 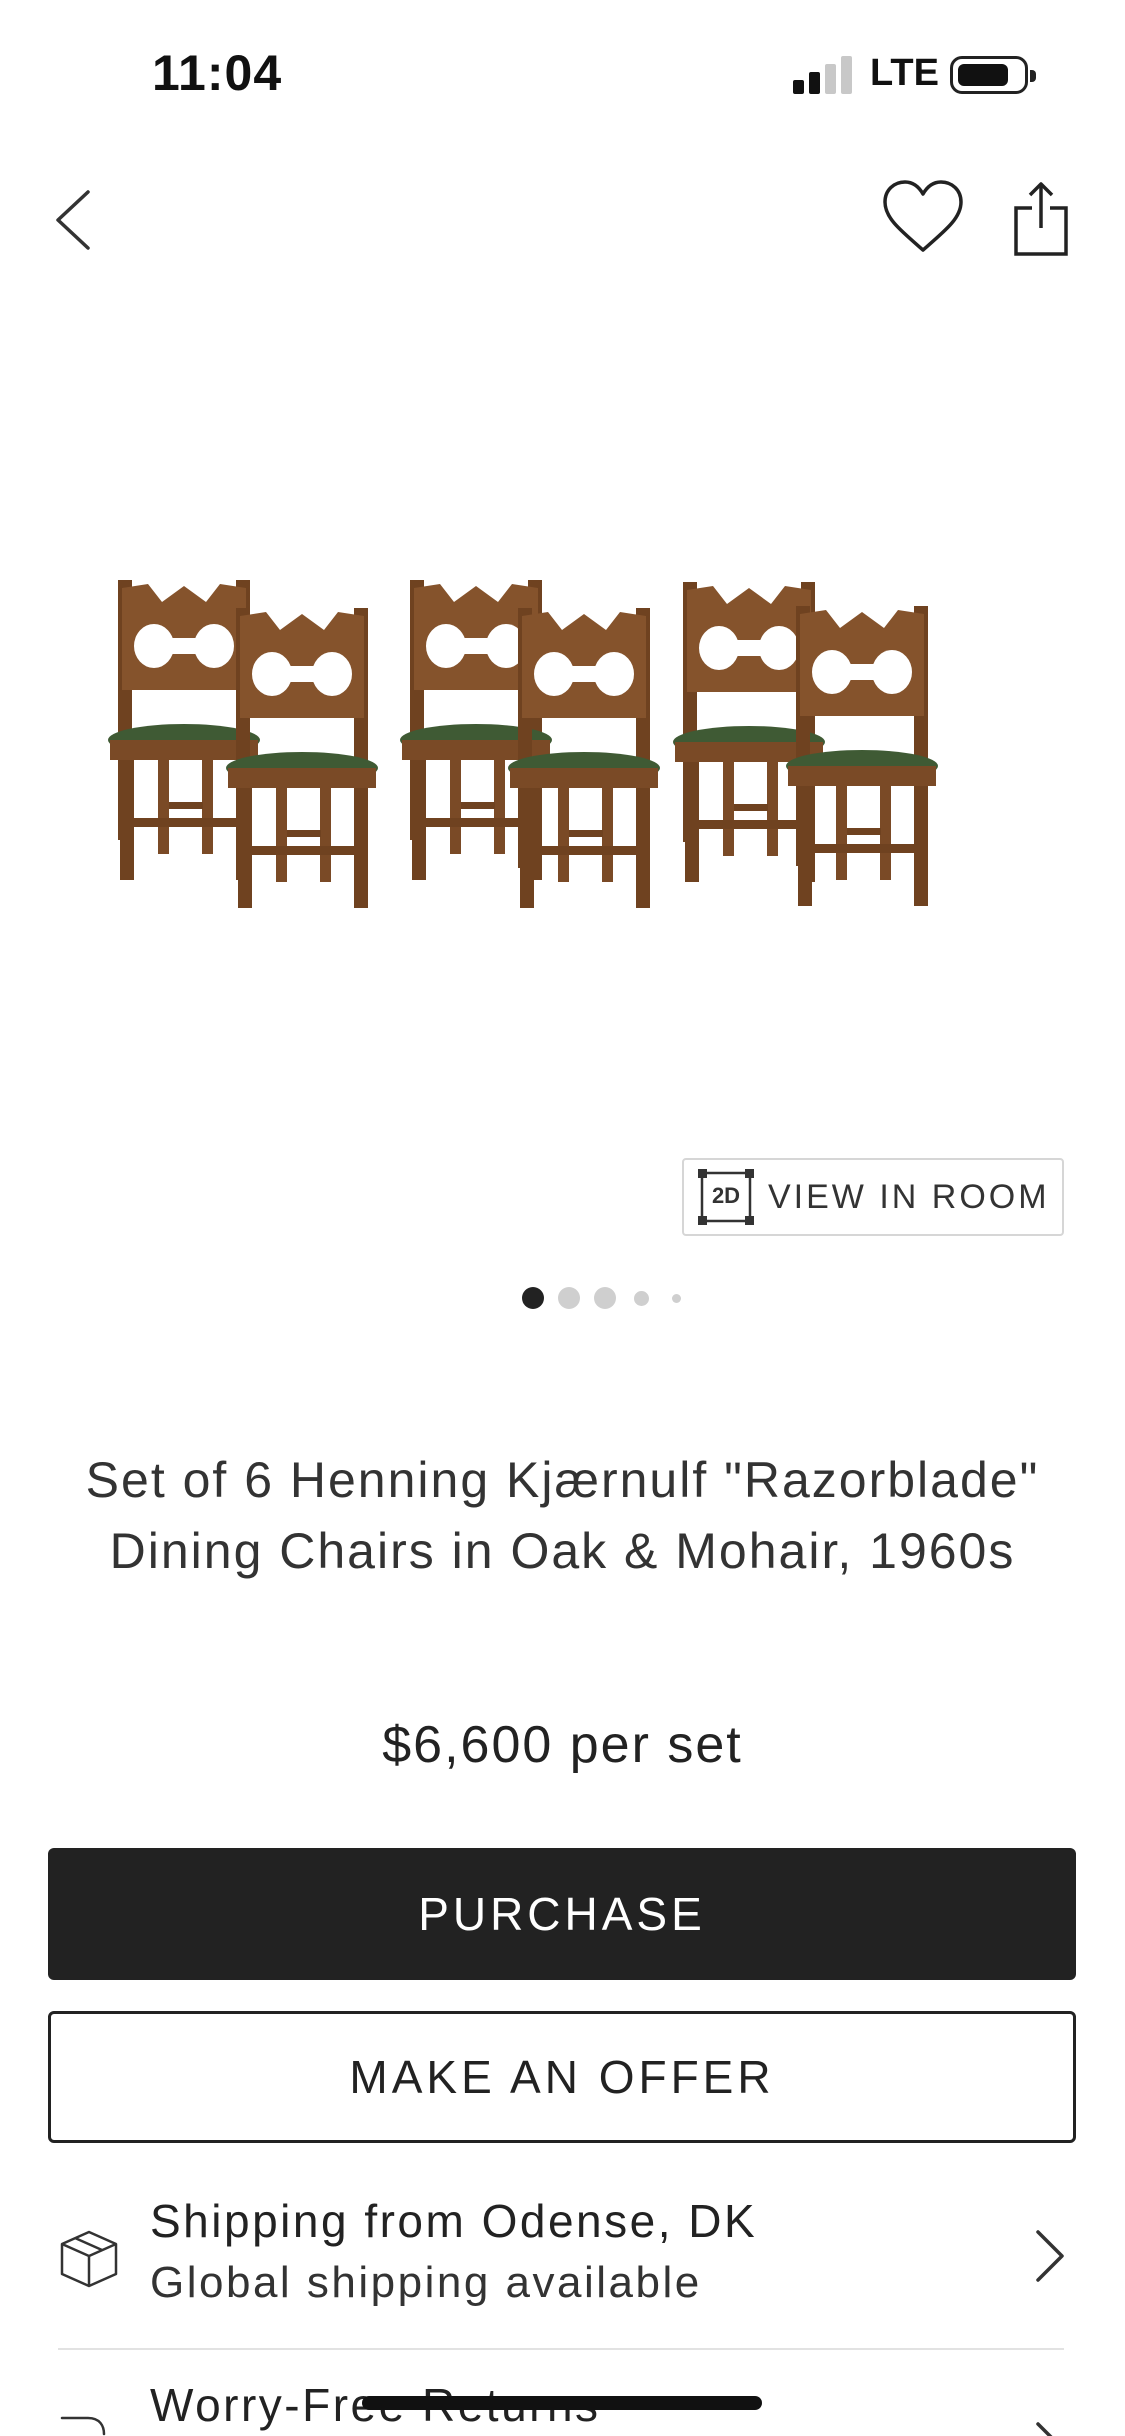 I want to click on product-price: $6,600 per set, so click(x=562, y=1745).